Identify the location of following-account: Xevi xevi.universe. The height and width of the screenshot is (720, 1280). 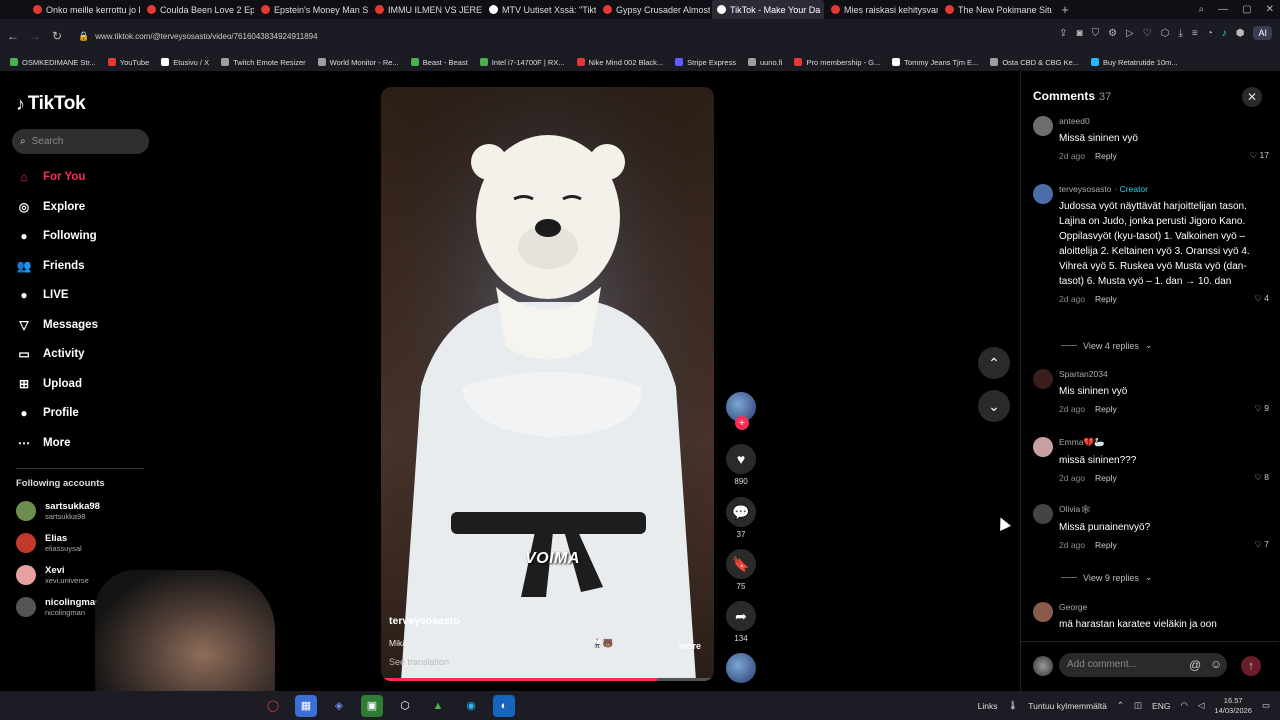
(52, 575).